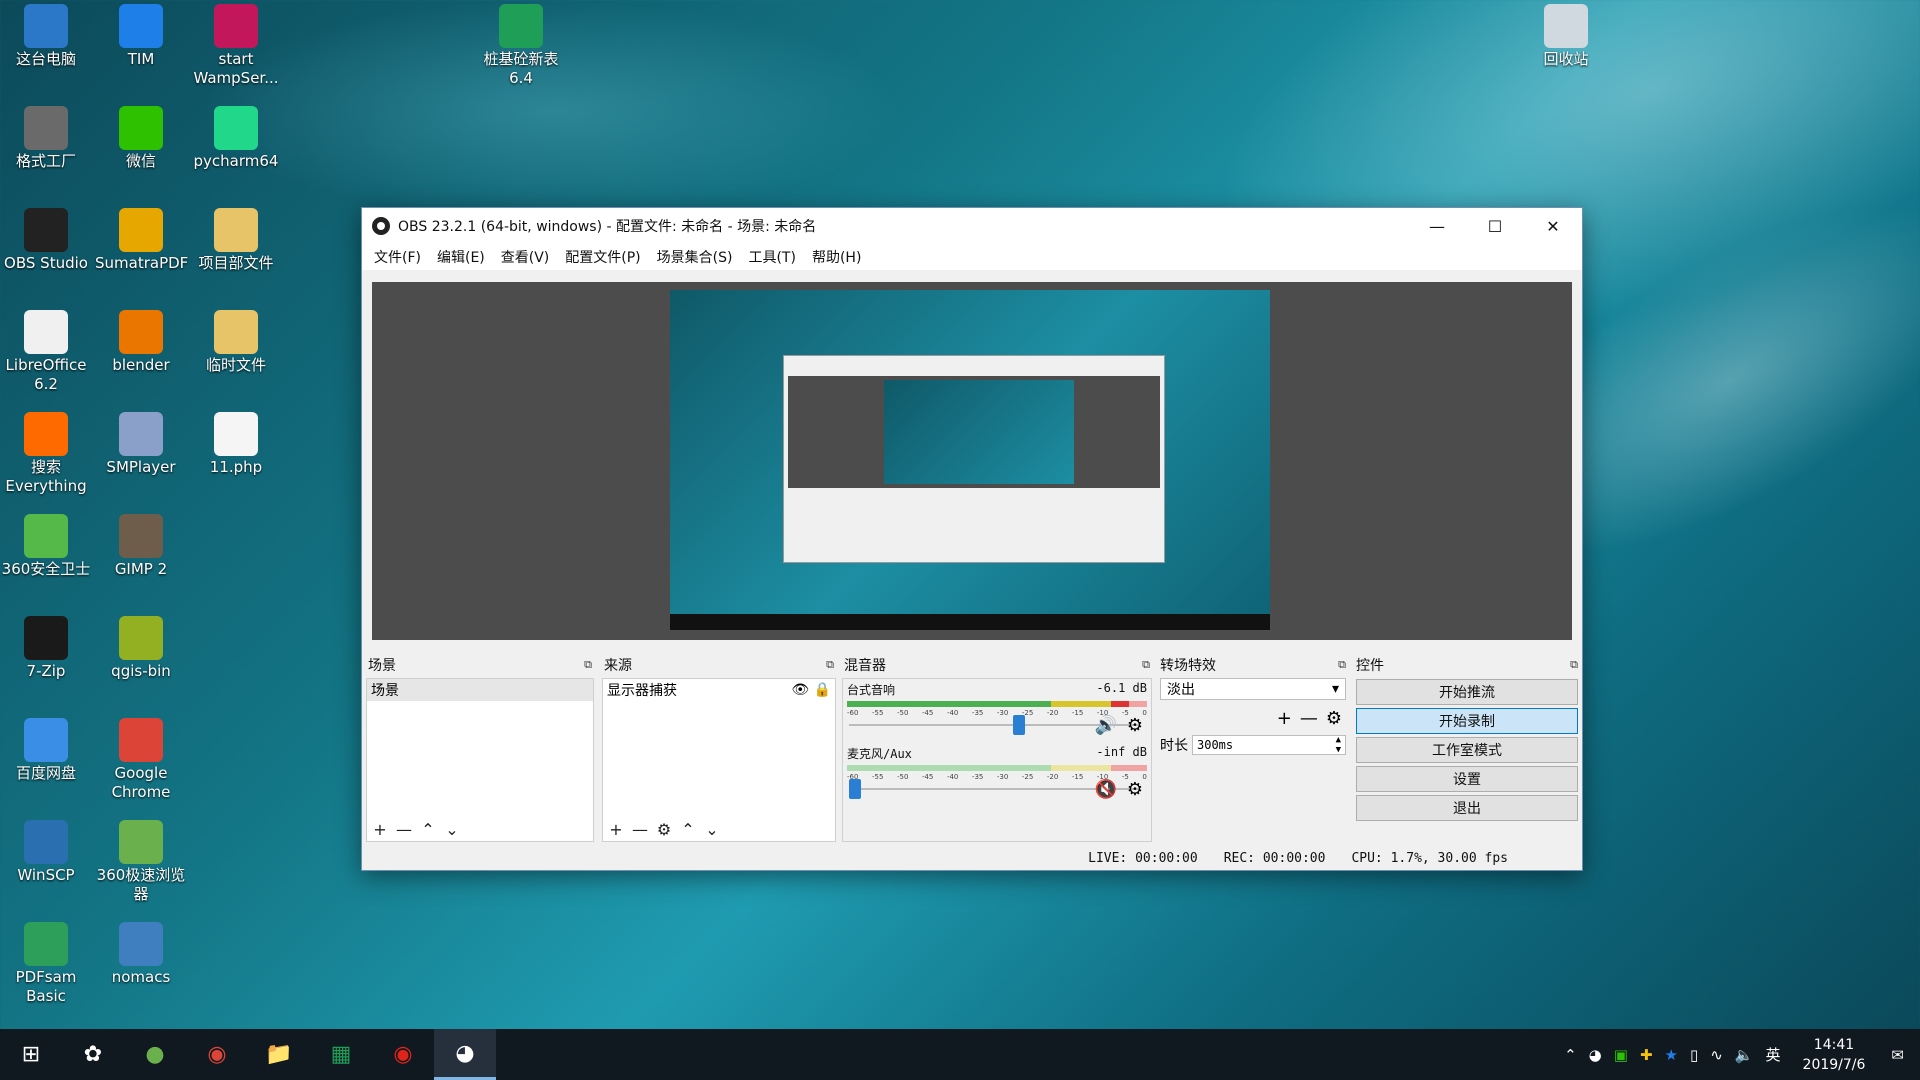 The image size is (1920, 1080). I want to click on recycle-bin-icon, so click(1566, 26).